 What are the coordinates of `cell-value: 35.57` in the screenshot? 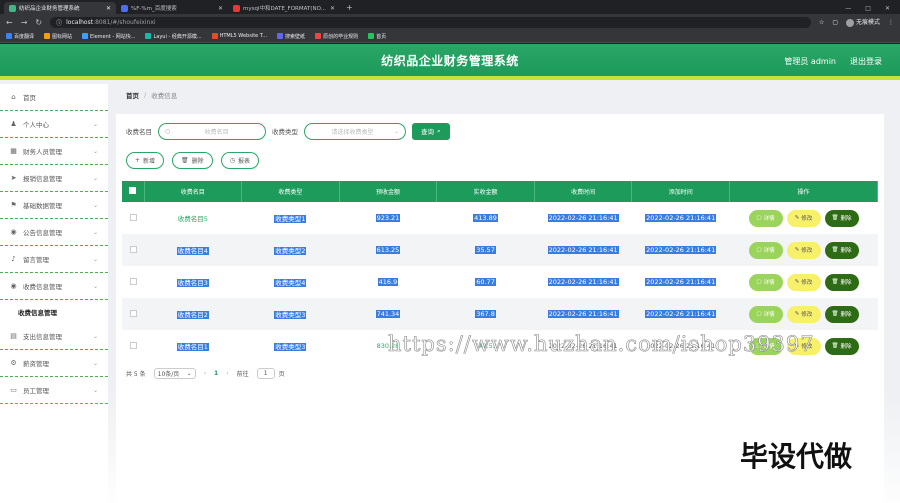 It's located at (485, 250).